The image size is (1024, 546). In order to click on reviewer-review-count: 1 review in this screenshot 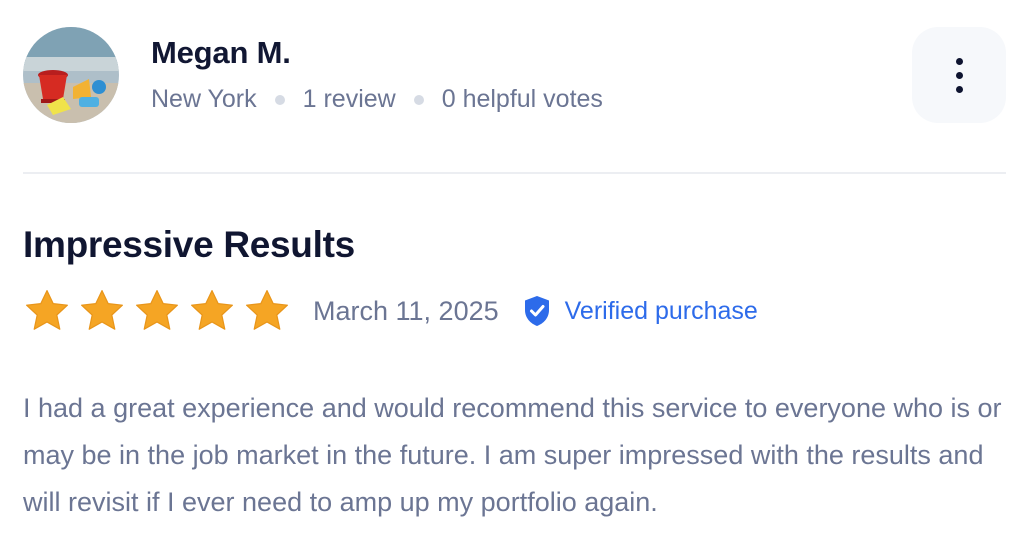, I will do `click(349, 99)`.